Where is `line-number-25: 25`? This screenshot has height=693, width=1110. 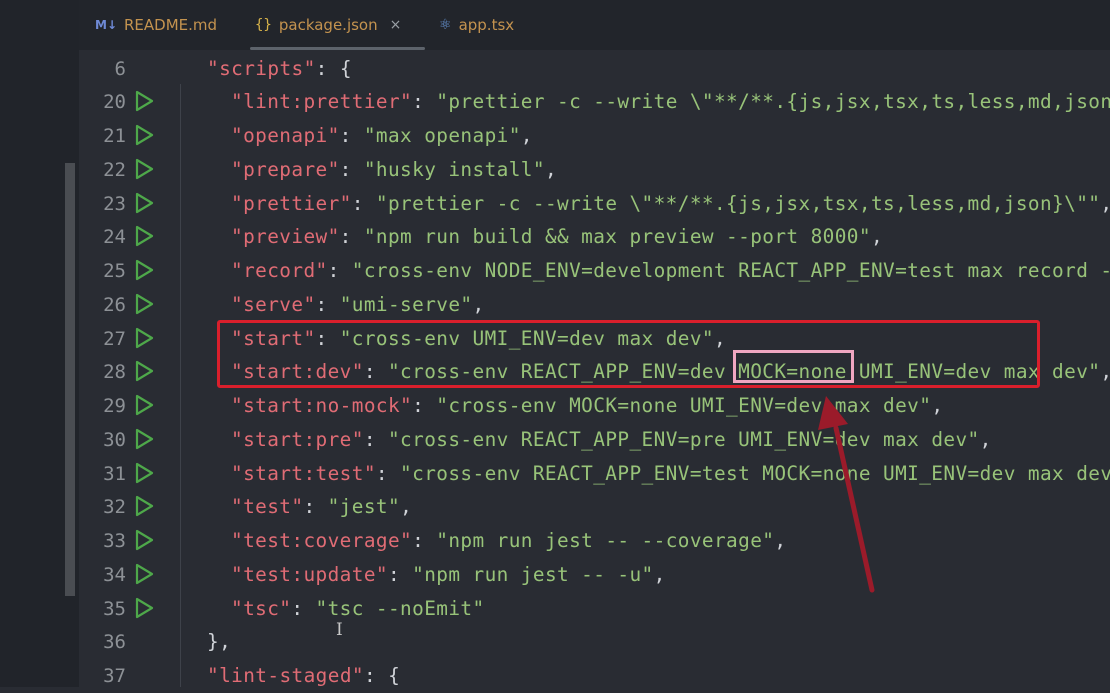 line-number-25: 25 is located at coordinates (114, 271).